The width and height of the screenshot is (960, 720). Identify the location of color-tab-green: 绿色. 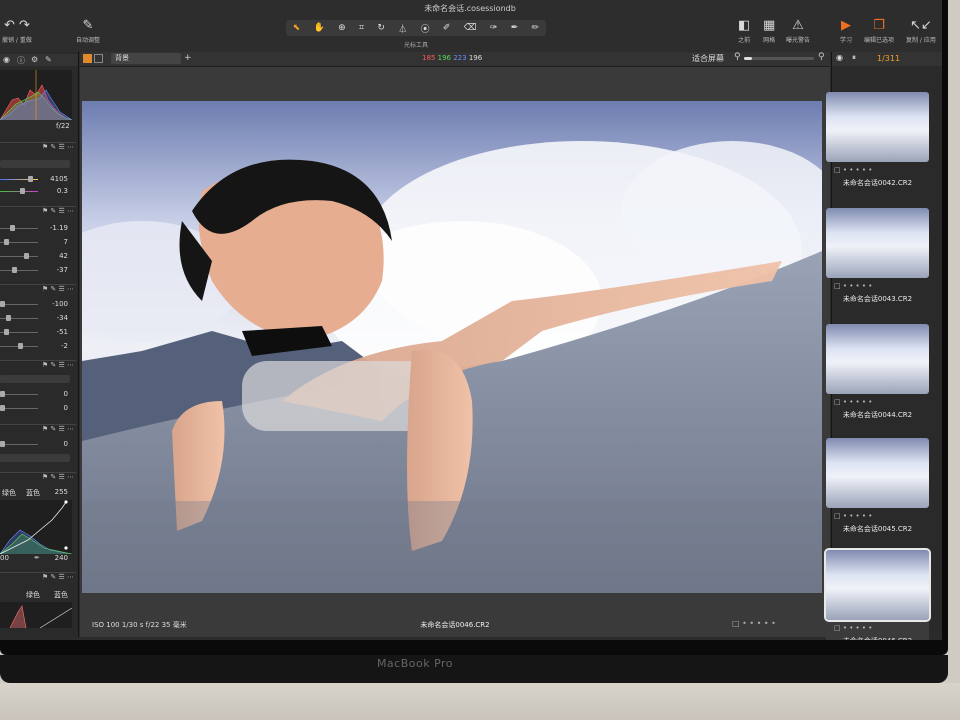
(33, 595).